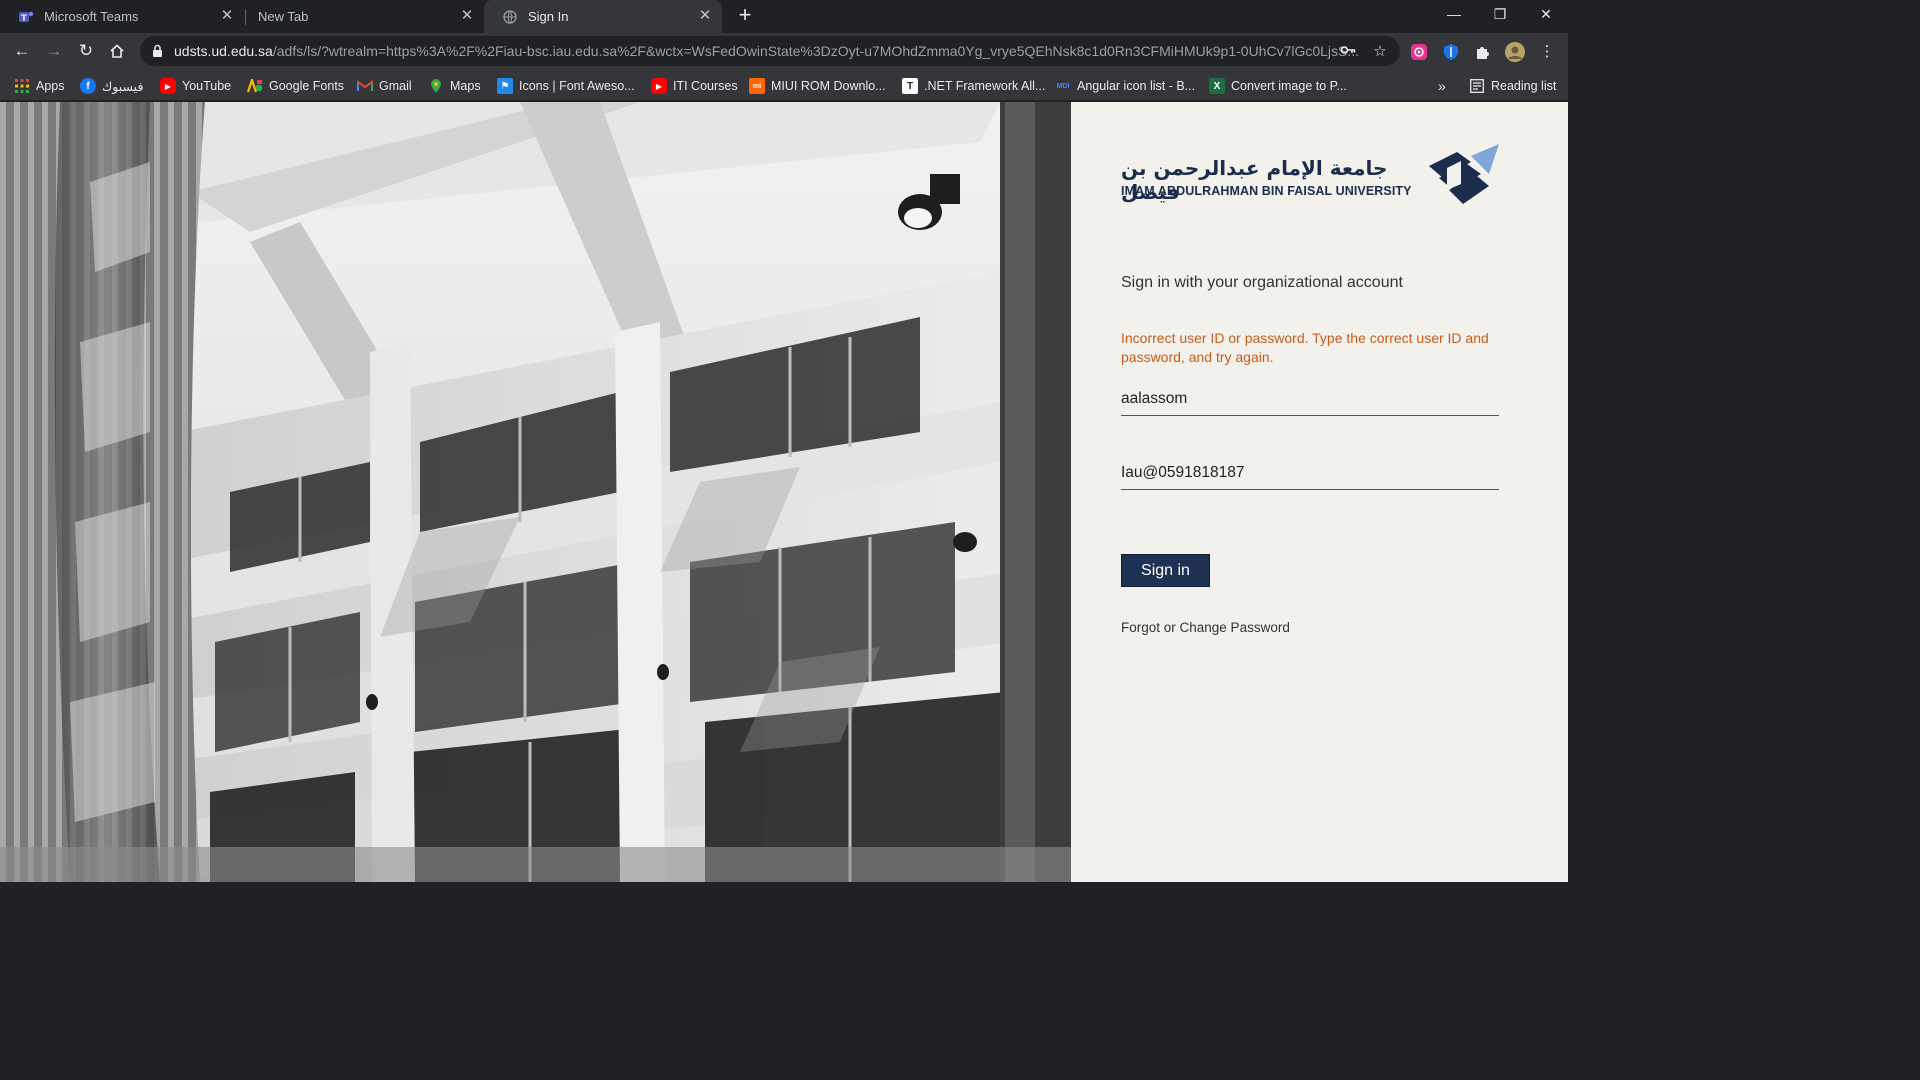 Image resolution: width=1920 pixels, height=1080 pixels. I want to click on restore-icon: ❐, so click(1500, 14).